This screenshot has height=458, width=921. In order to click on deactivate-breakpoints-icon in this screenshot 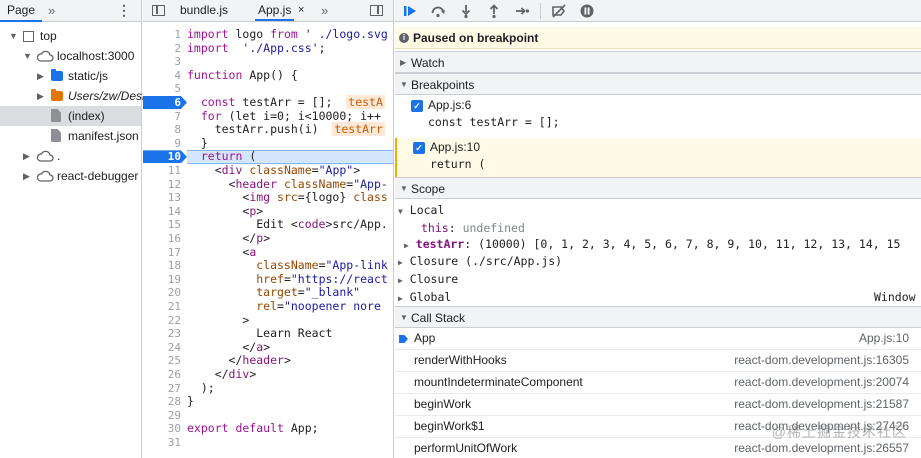, I will do `click(559, 11)`.